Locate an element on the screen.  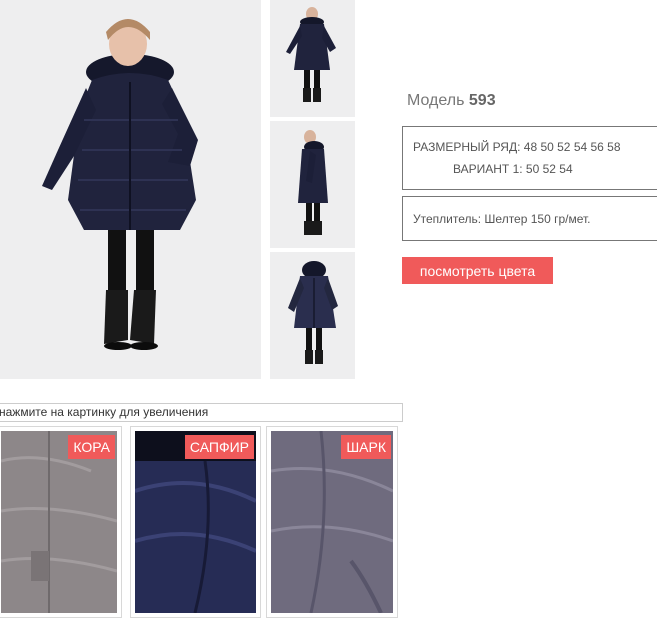
thumbnail-side is located at coordinates (312, 184).